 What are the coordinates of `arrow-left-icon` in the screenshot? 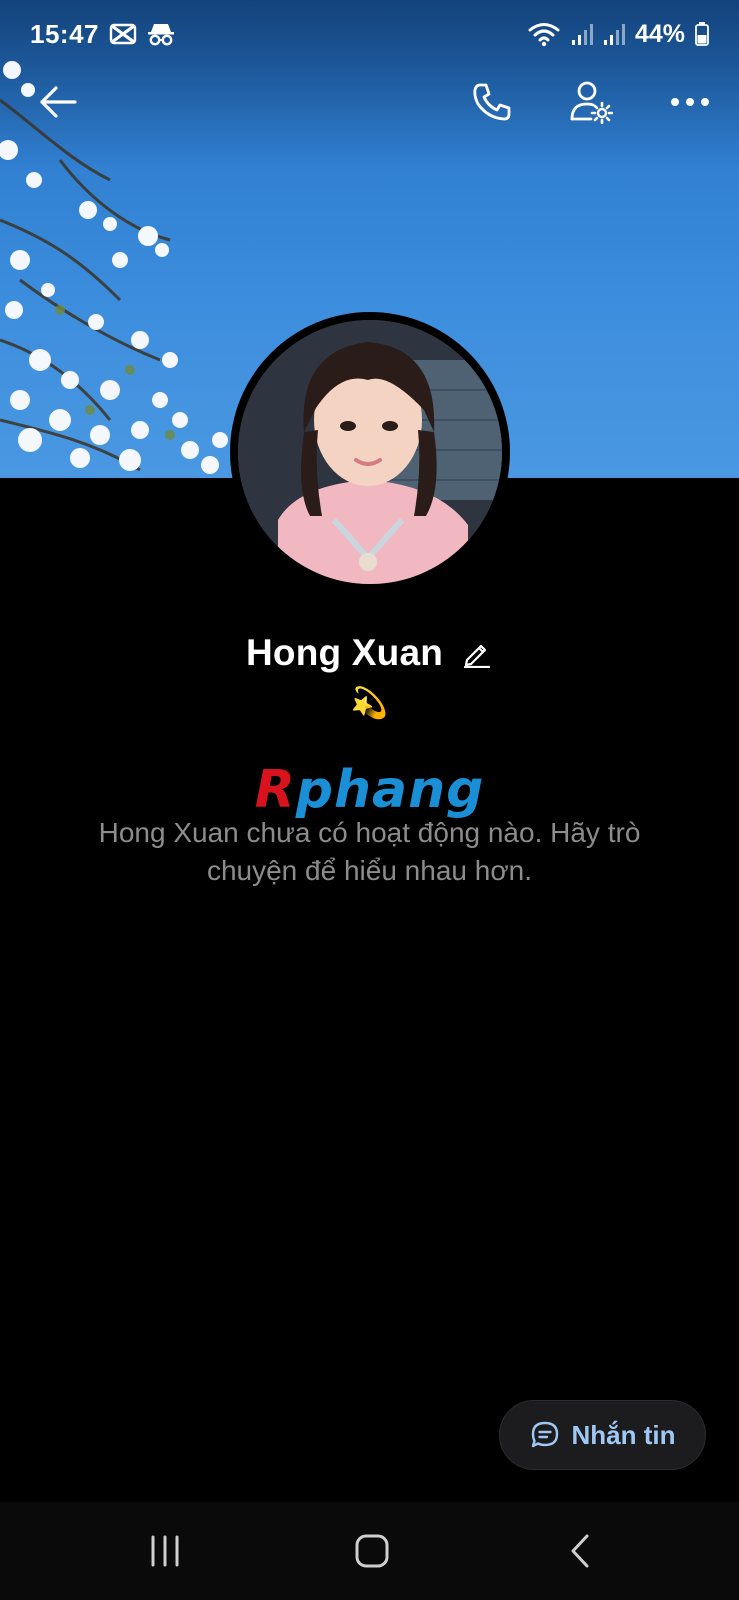 It's located at (58, 102).